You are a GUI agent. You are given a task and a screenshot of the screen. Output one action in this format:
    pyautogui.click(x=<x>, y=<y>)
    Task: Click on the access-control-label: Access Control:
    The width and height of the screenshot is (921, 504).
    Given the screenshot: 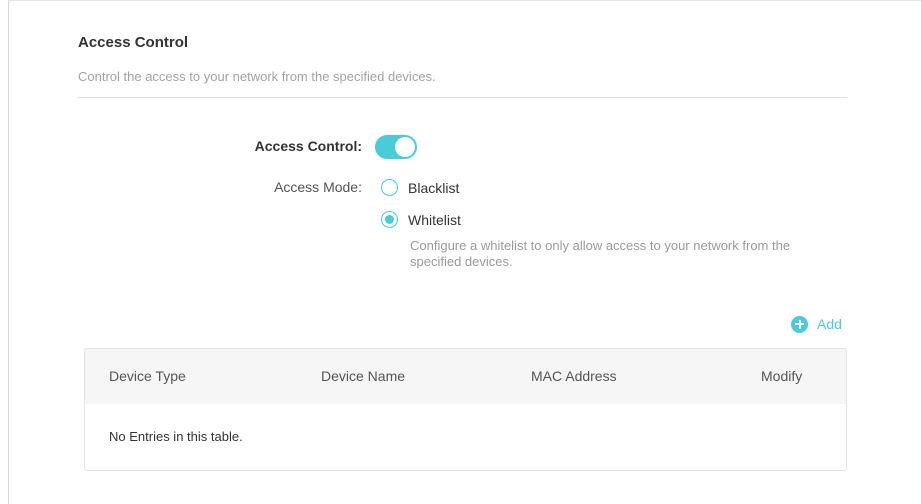 What is the action you would take?
    pyautogui.click(x=308, y=146)
    